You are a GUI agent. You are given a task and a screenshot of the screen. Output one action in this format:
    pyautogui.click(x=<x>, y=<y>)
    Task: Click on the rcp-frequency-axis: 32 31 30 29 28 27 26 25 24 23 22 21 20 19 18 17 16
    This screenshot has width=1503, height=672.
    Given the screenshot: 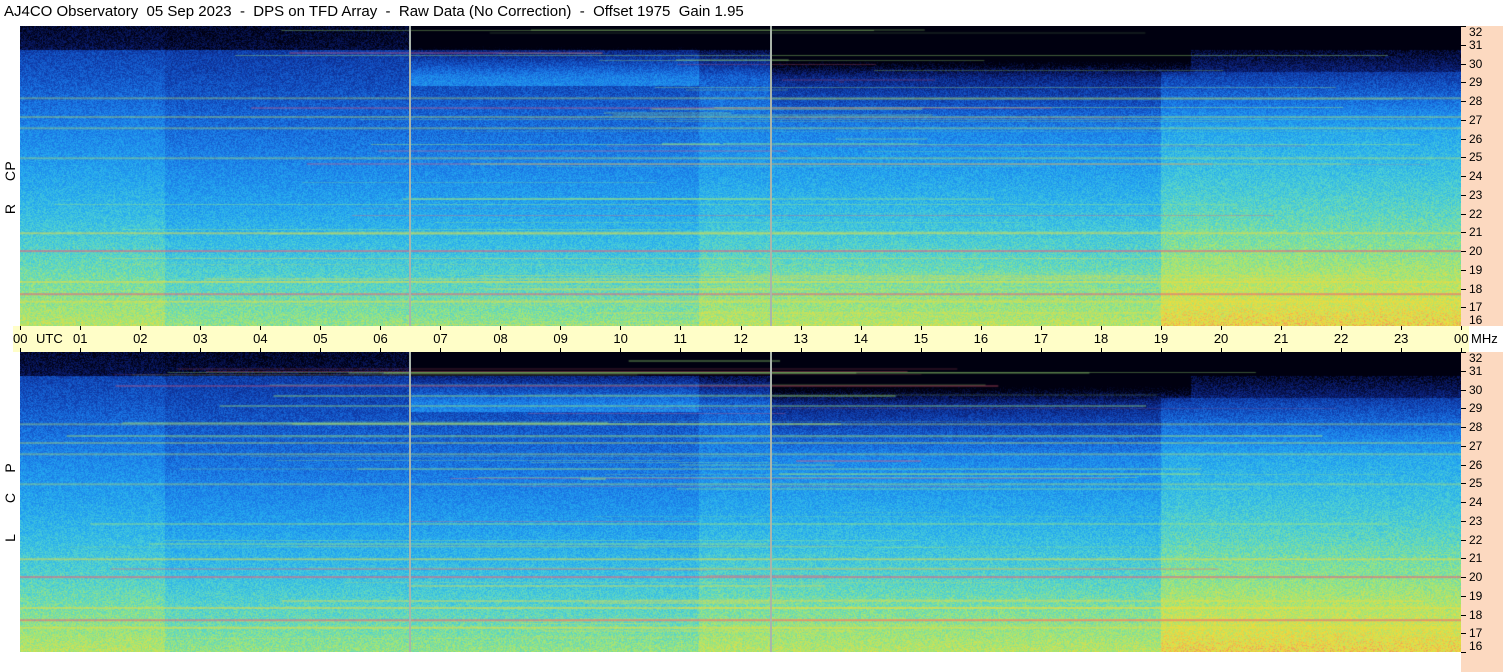 What is the action you would take?
    pyautogui.click(x=1482, y=176)
    